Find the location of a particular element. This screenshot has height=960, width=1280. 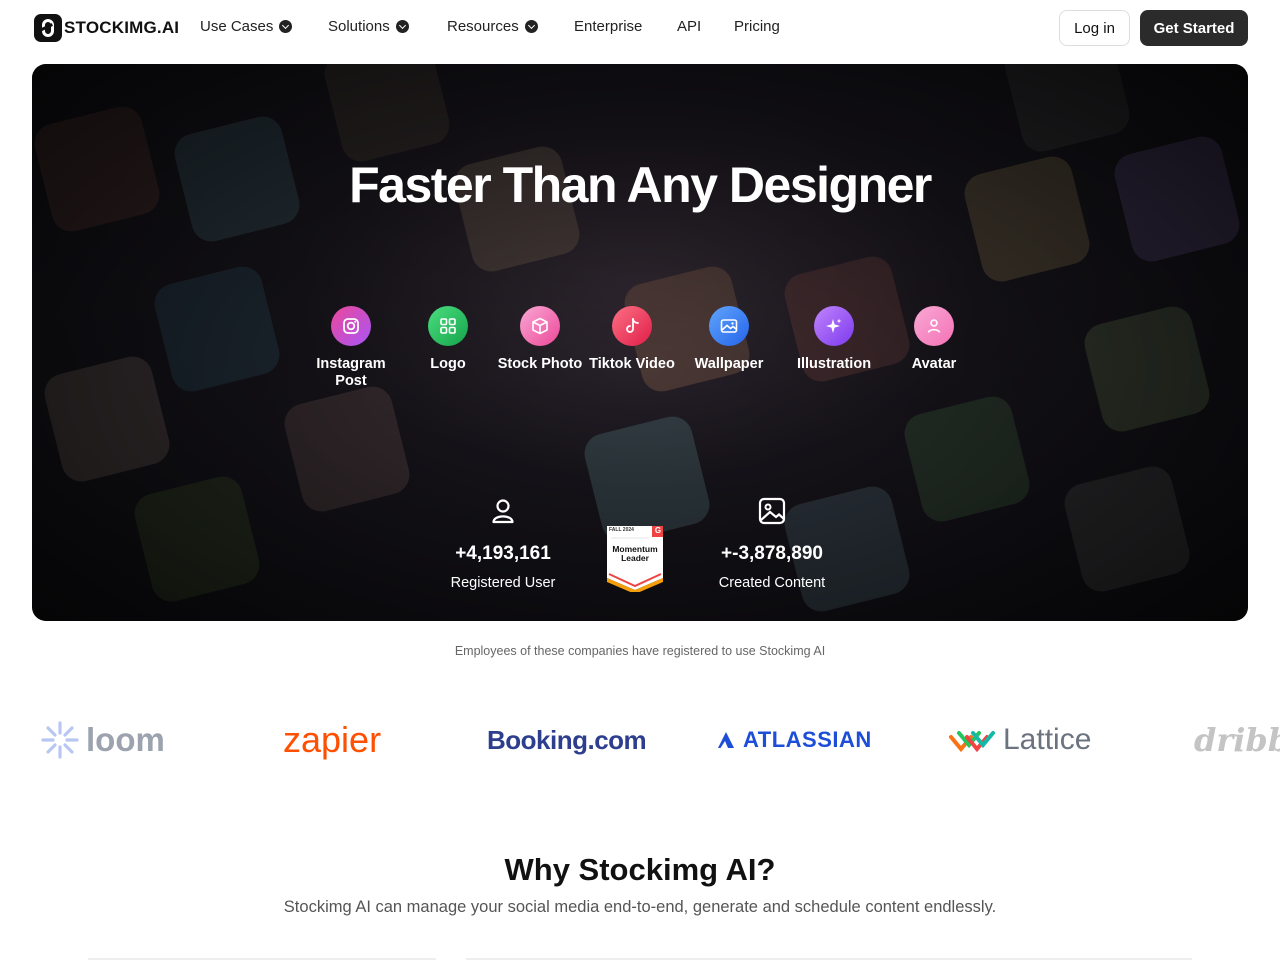

badge-season: FALL 2024 is located at coordinates (621, 530).